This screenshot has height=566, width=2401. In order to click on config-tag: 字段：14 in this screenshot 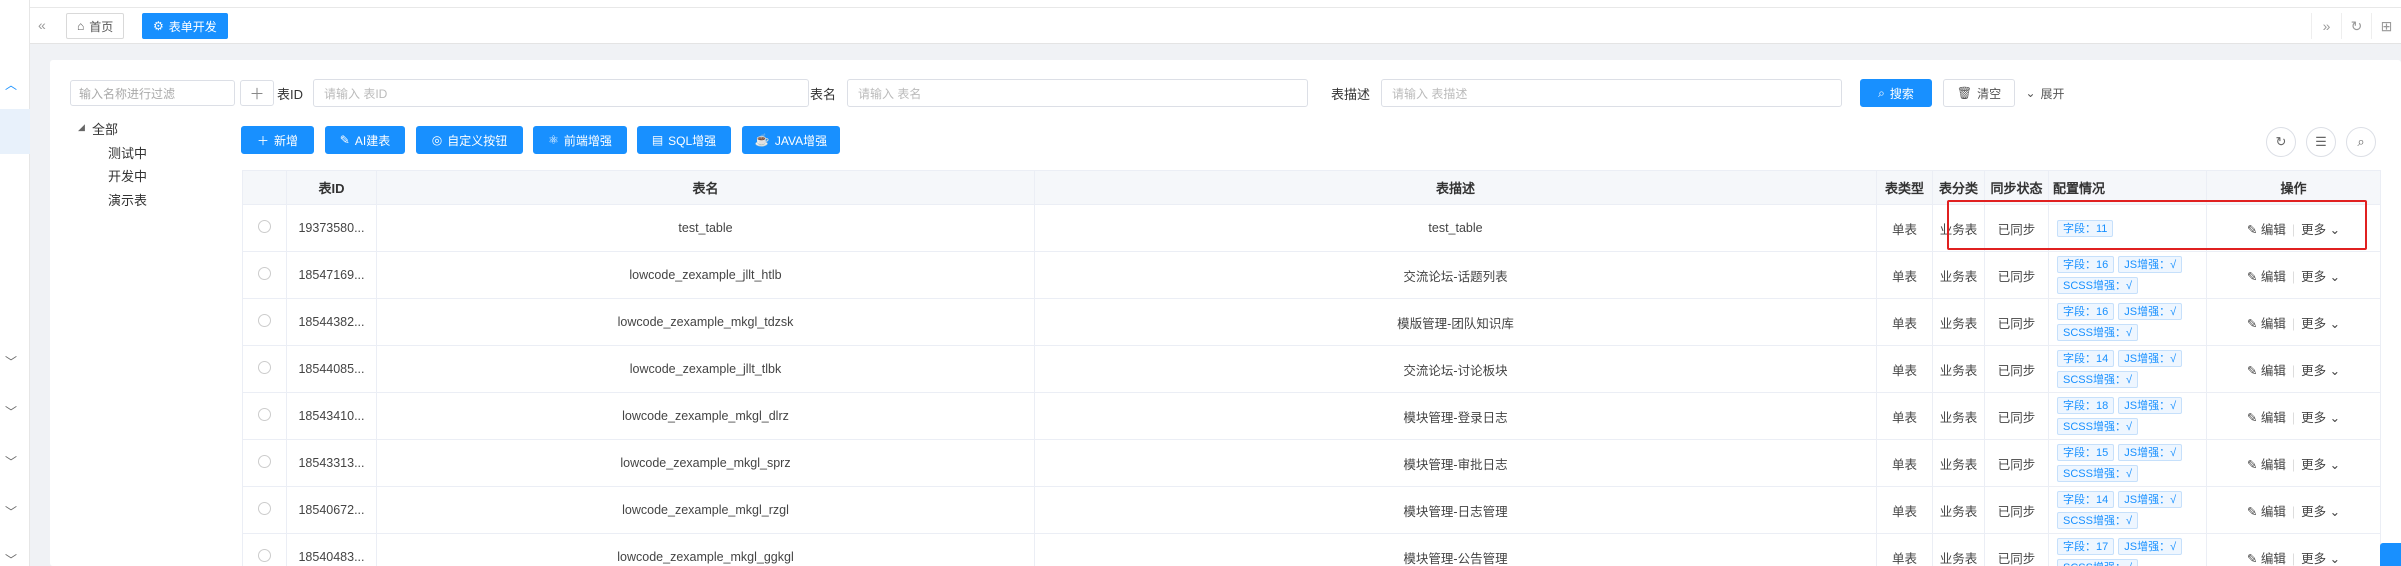, I will do `click(2086, 499)`.